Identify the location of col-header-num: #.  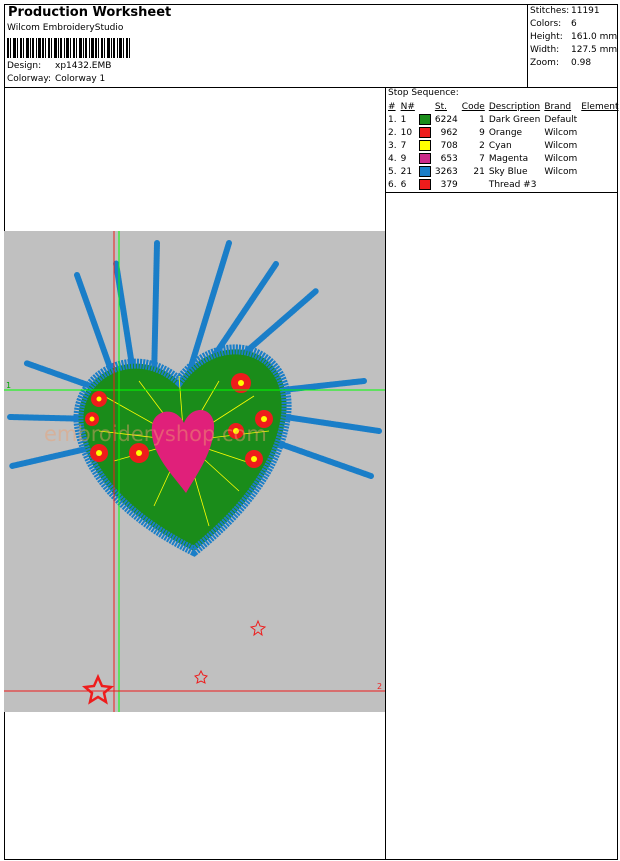
(392, 106).